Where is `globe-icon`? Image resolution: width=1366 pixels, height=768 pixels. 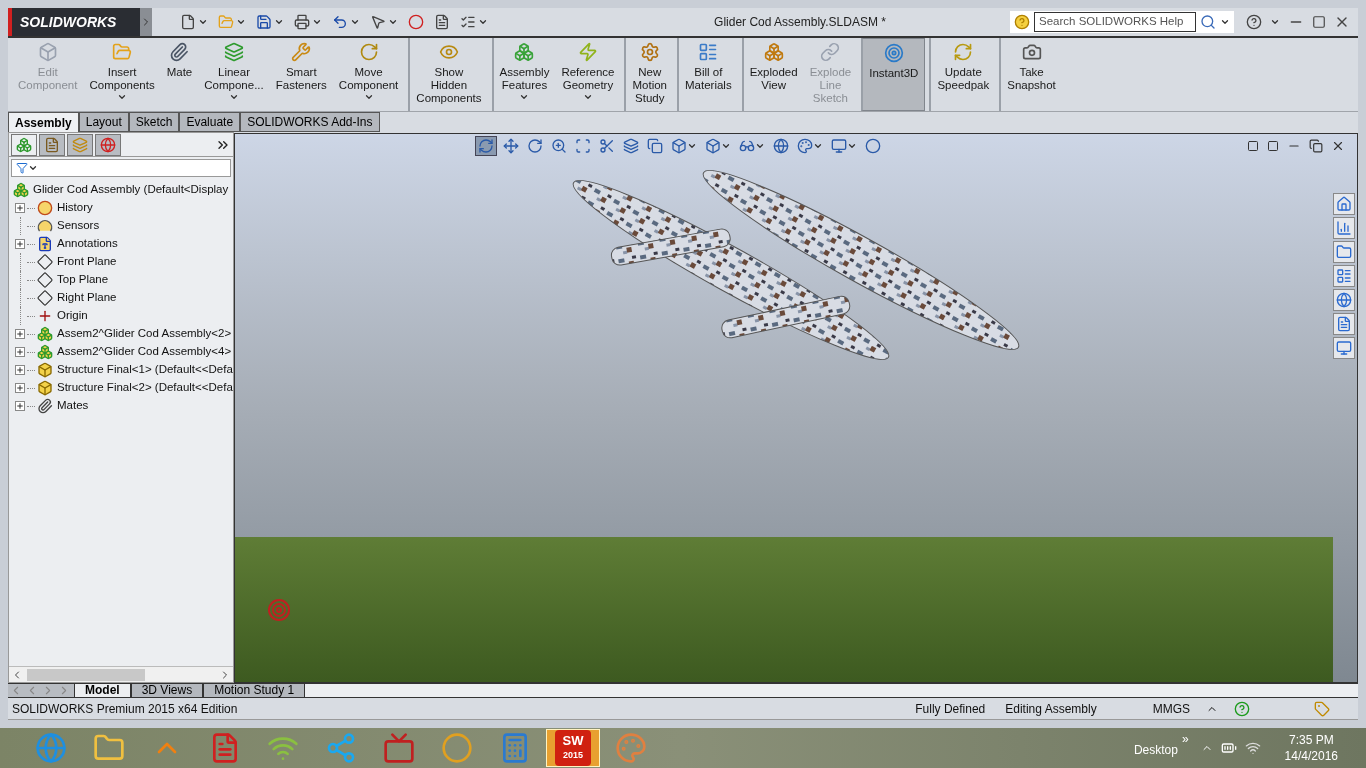 globe-icon is located at coordinates (51, 748).